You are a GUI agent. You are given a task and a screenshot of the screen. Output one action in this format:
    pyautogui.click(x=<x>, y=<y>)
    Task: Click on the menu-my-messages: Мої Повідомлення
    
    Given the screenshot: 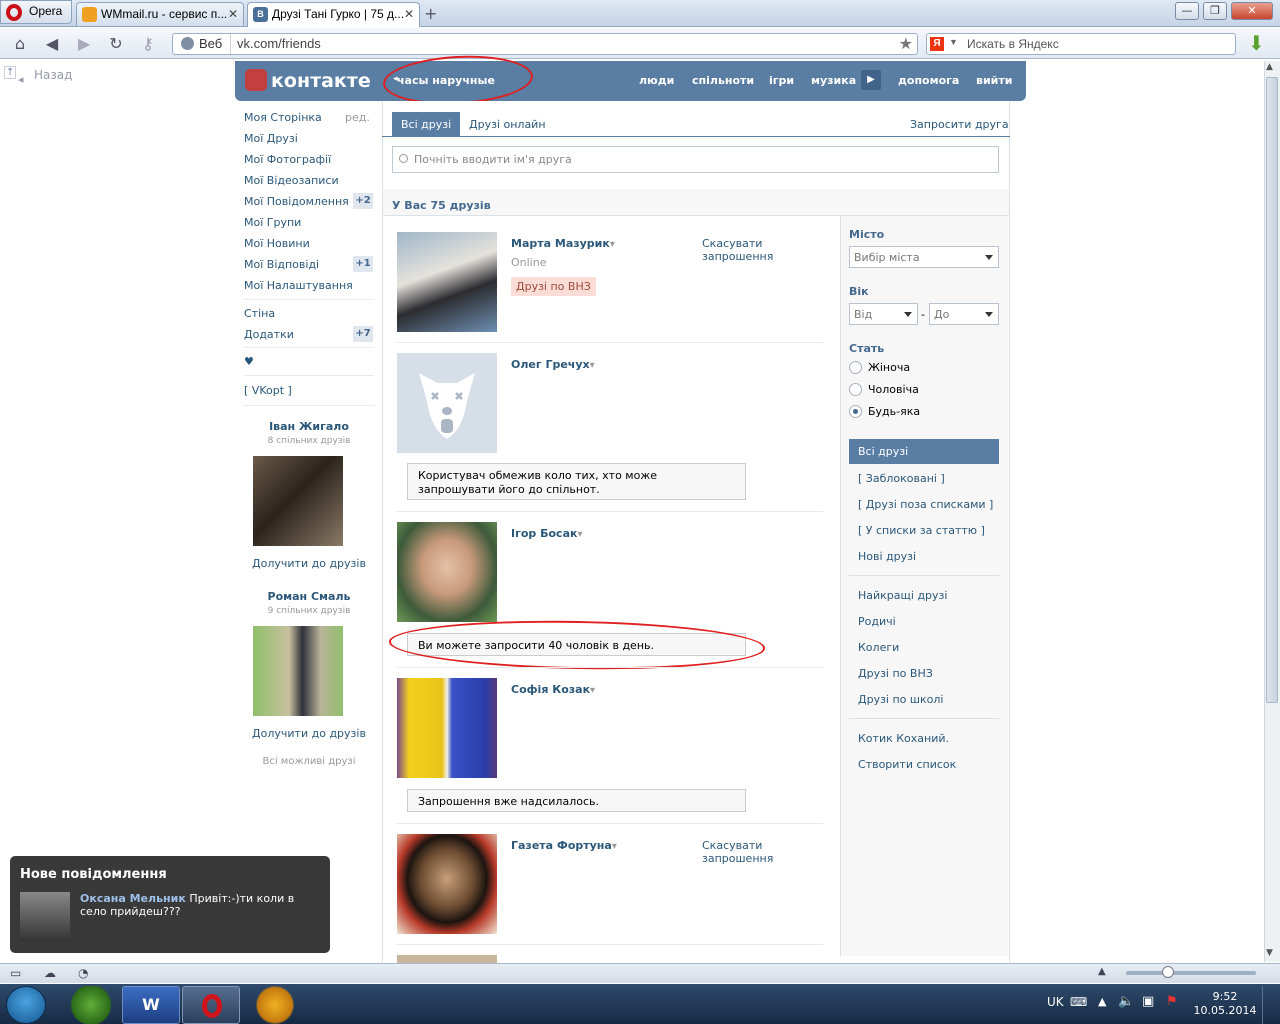 What is the action you would take?
    pyautogui.click(x=296, y=201)
    